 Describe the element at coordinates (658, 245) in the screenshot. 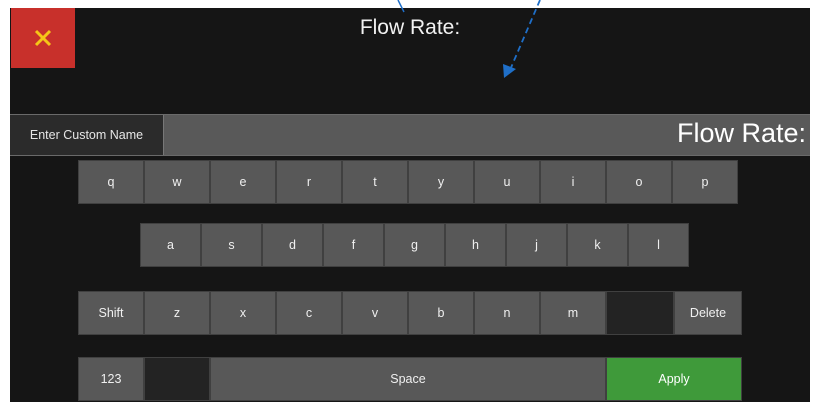

I see `key-l: l` at that location.